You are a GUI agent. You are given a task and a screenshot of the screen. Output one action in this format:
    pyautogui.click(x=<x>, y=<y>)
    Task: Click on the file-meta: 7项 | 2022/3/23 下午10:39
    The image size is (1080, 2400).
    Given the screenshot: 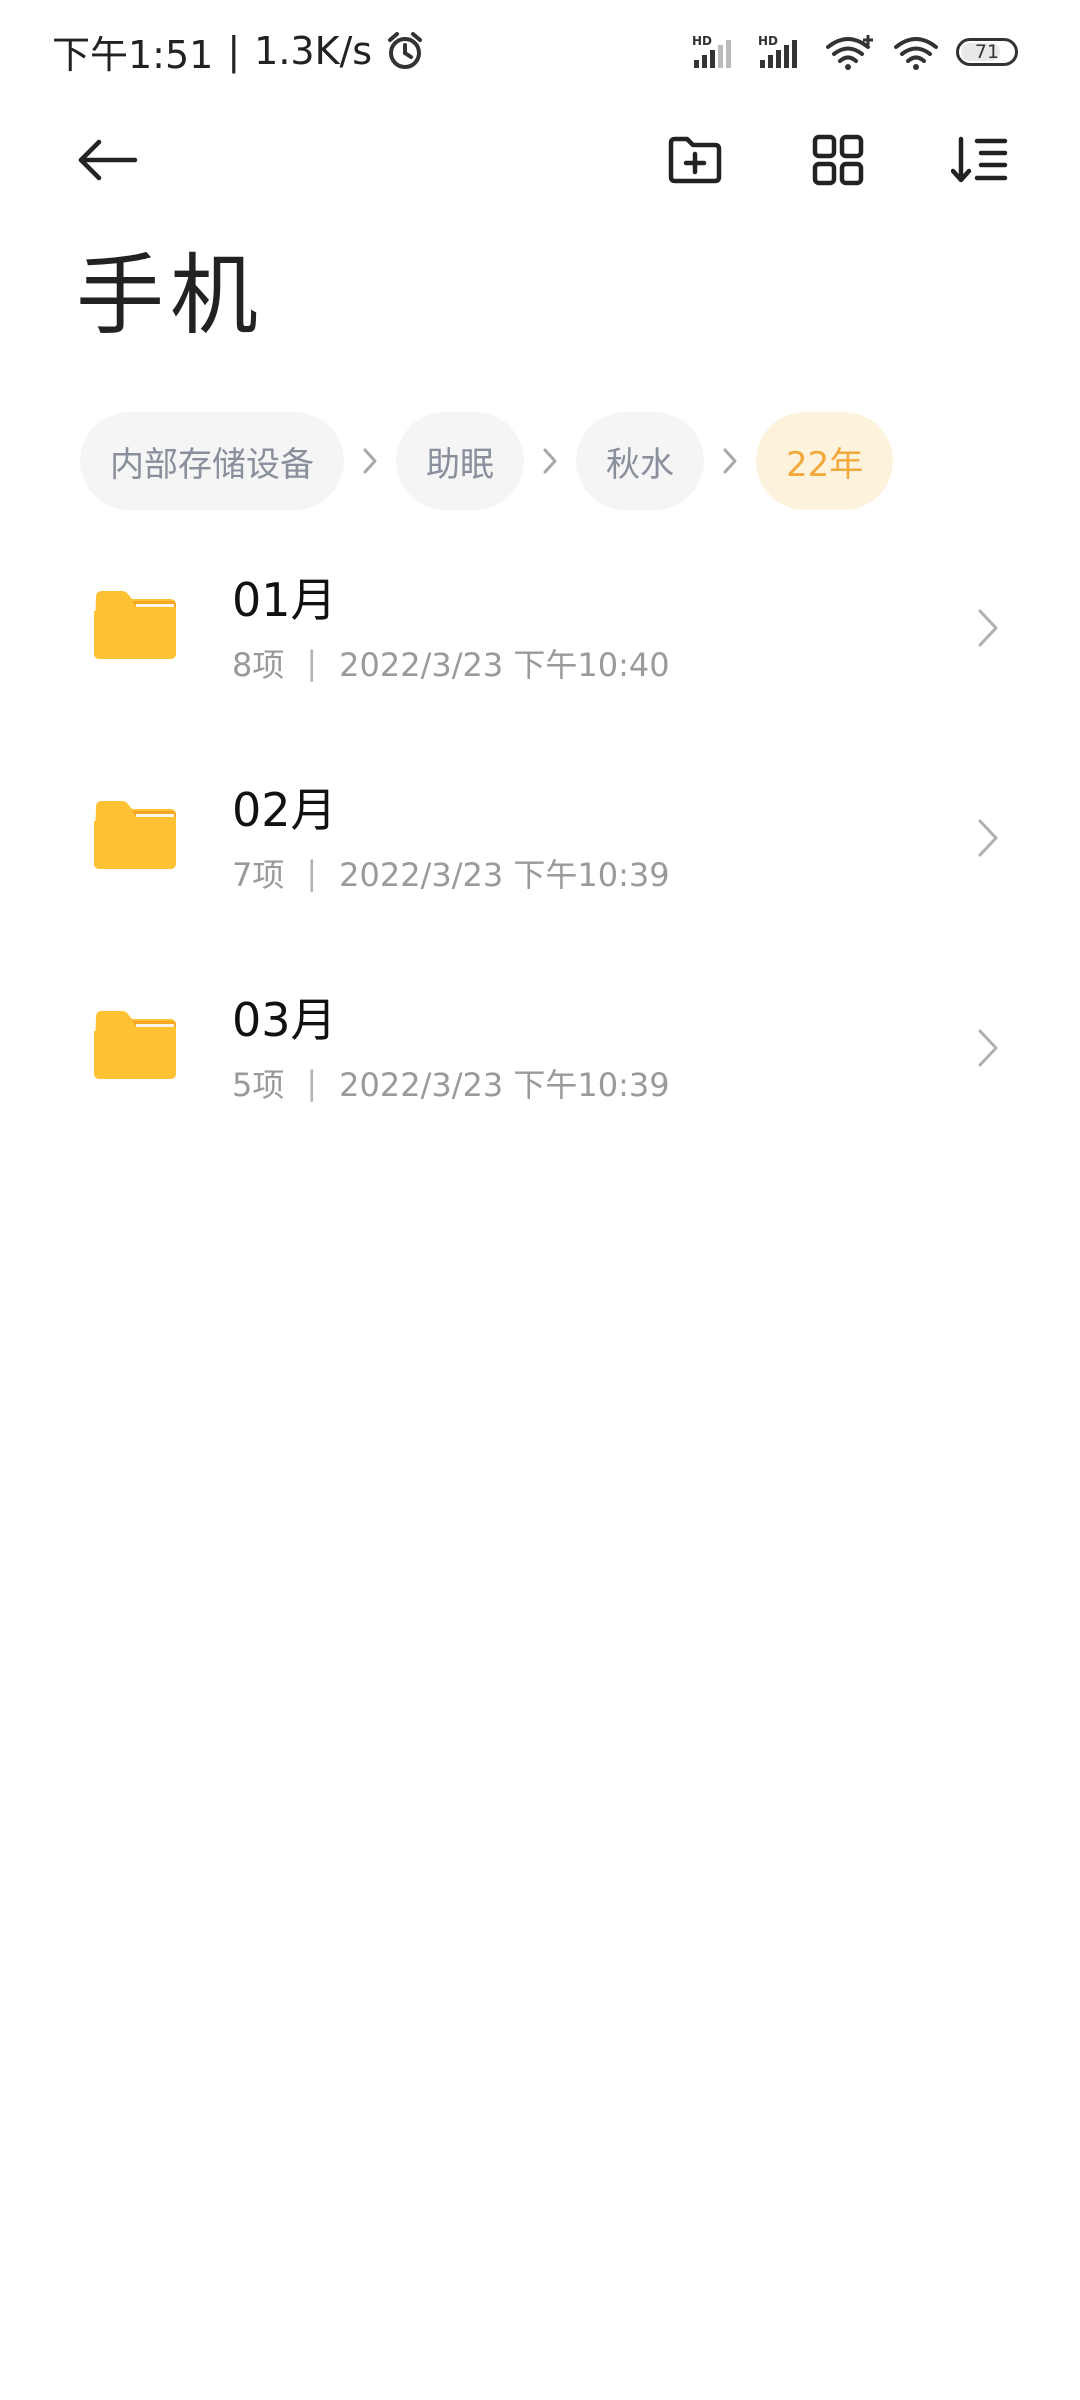 What is the action you would take?
    pyautogui.click(x=451, y=873)
    